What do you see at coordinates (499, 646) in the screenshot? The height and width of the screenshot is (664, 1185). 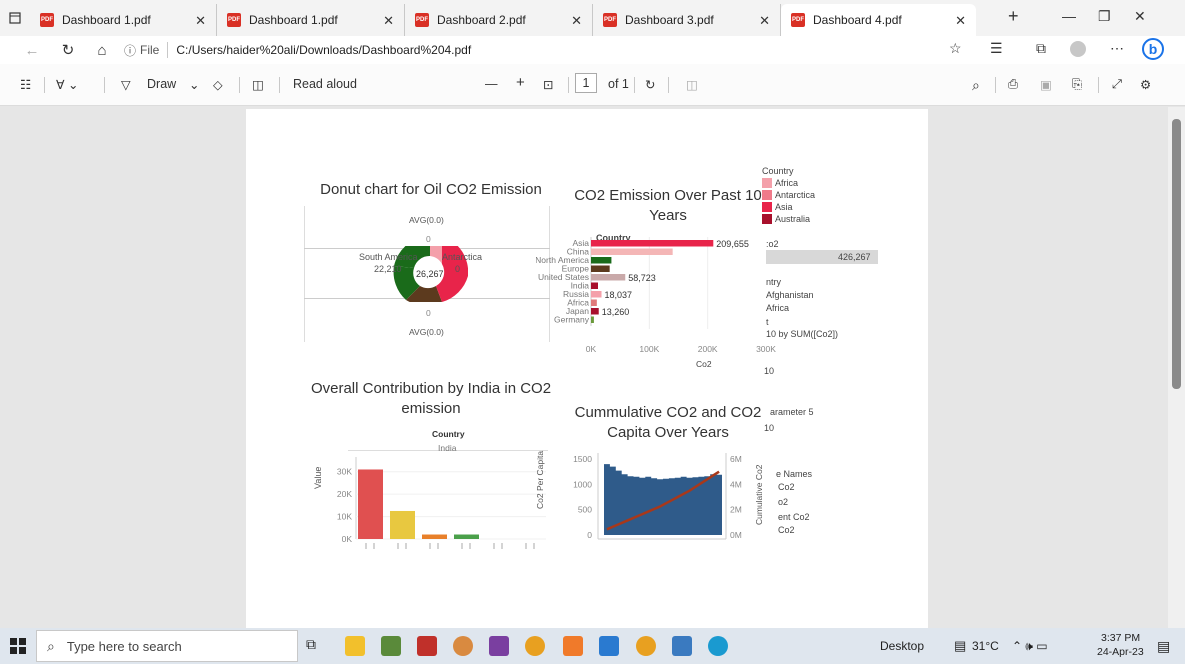 I see `word-icon` at bounding box center [499, 646].